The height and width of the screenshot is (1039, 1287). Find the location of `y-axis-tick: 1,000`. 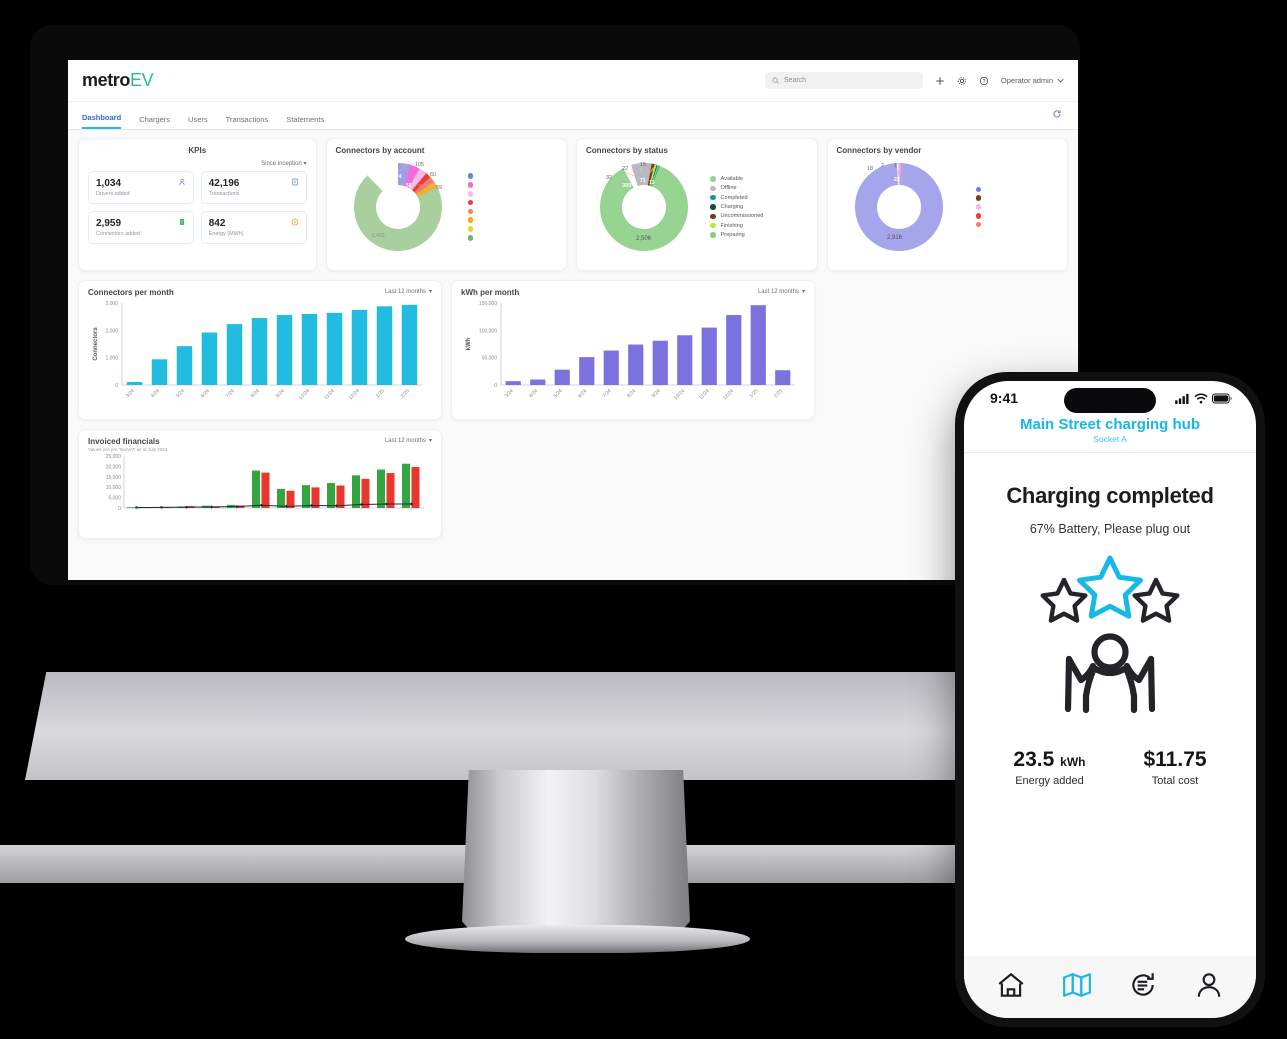

y-axis-tick: 1,000 is located at coordinates (111, 359).